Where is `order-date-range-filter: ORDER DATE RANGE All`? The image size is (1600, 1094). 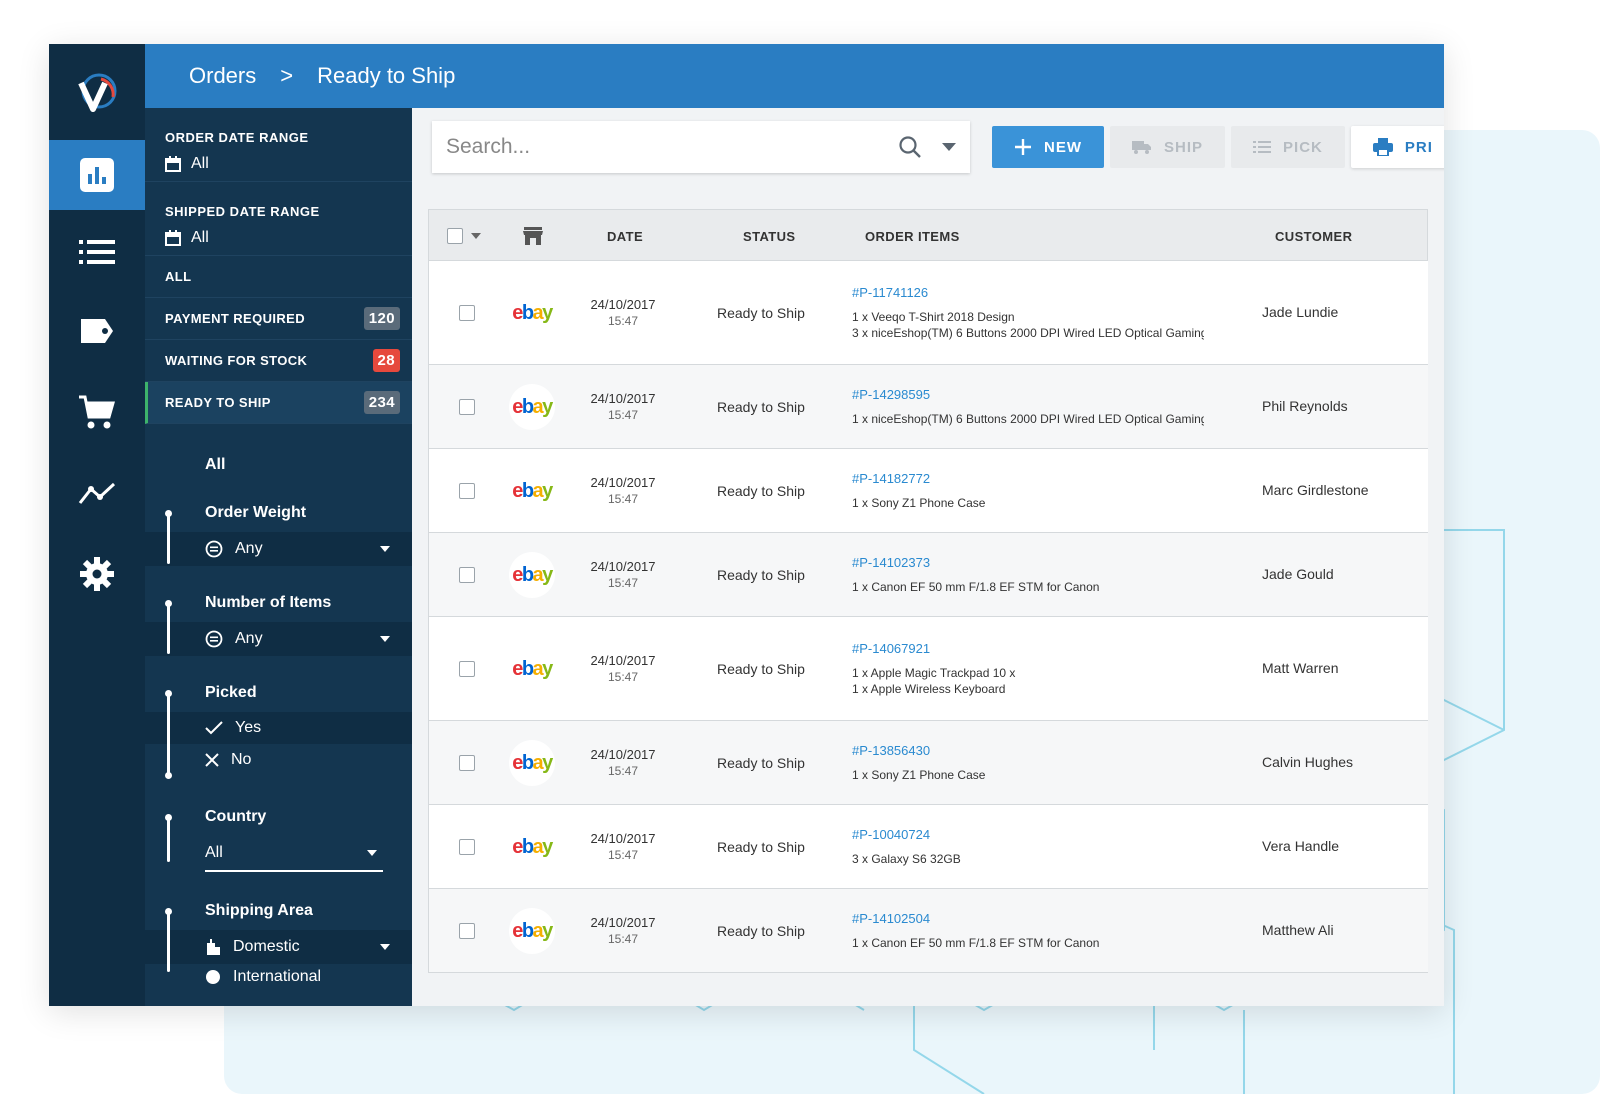
order-date-range-filter: ORDER DATE RANGE All is located at coordinates (278, 145).